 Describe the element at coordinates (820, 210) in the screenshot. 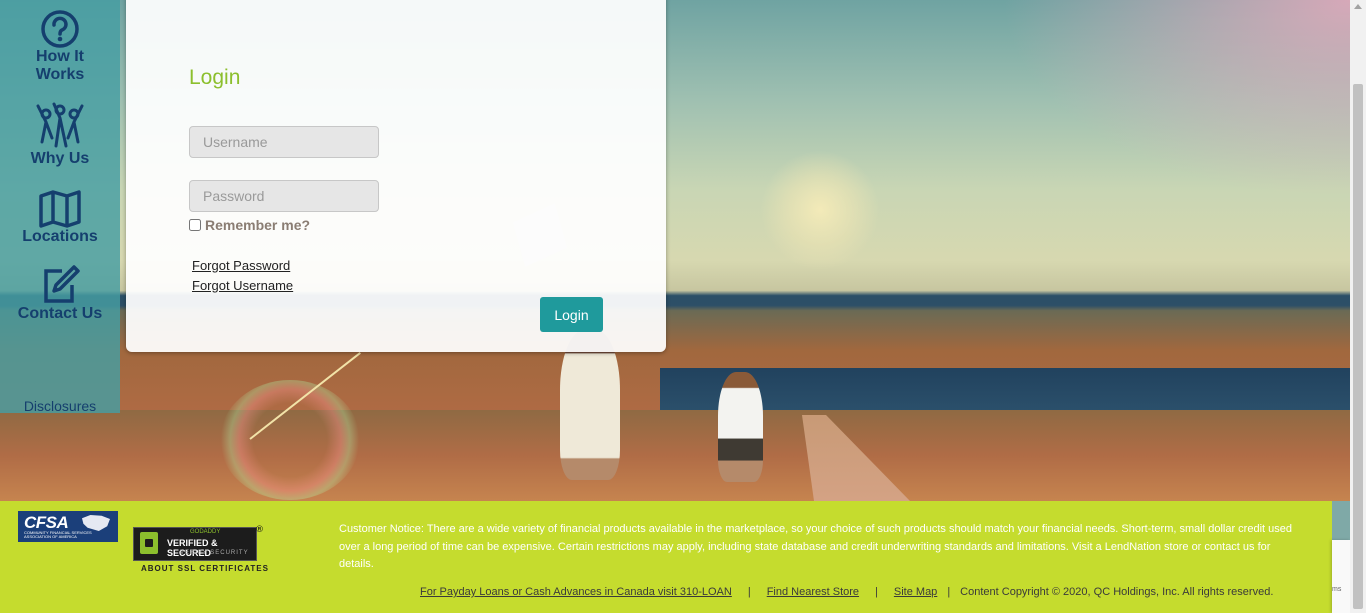

I see `sun-glow` at that location.